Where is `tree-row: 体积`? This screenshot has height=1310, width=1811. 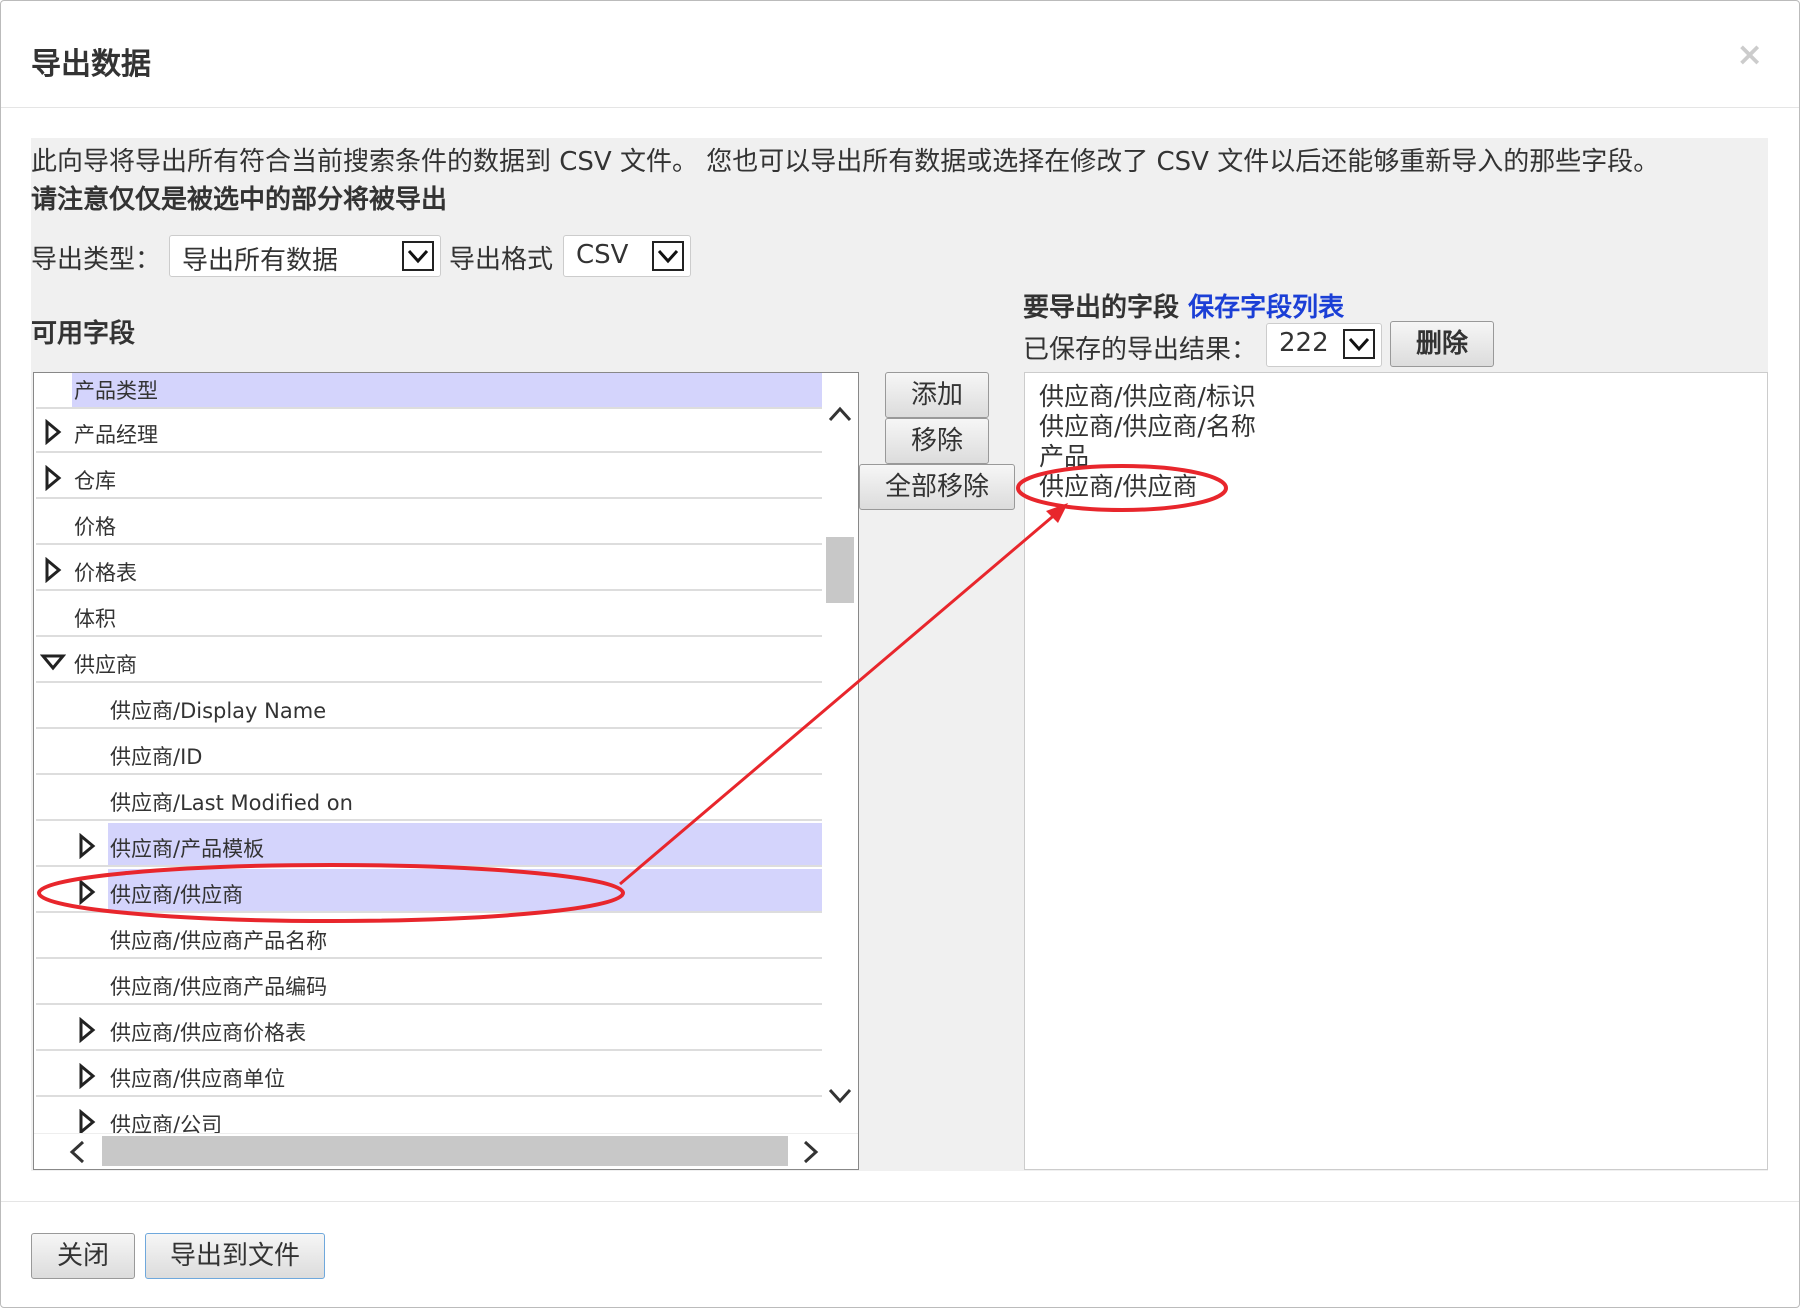
tree-row: 体积 is located at coordinates (429, 615).